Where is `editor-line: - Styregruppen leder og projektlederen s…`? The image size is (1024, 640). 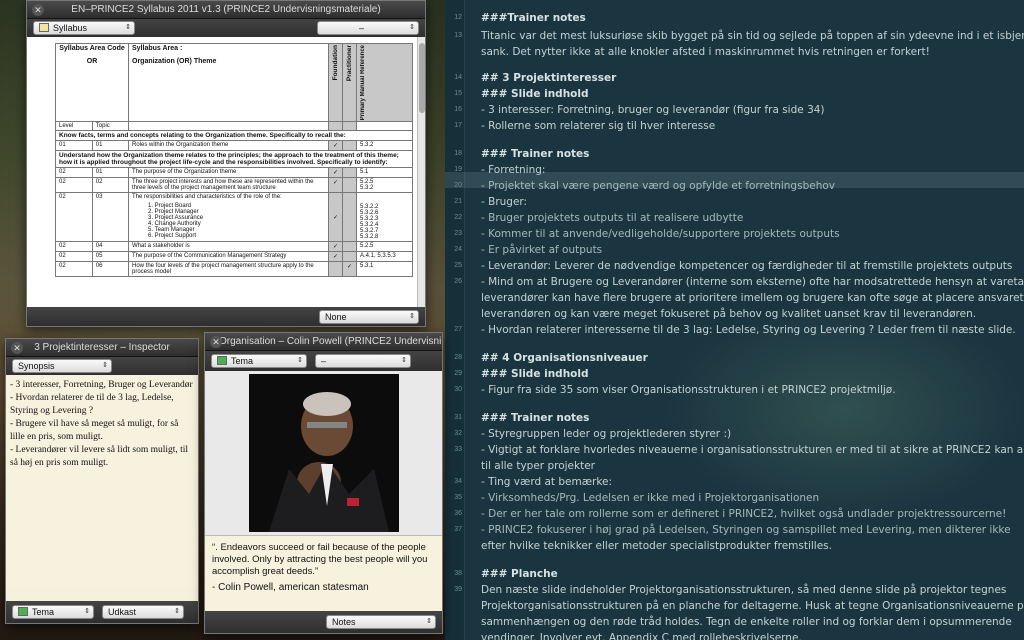 editor-line: - Styregruppen leder og projektlederen s… is located at coordinates (606, 434).